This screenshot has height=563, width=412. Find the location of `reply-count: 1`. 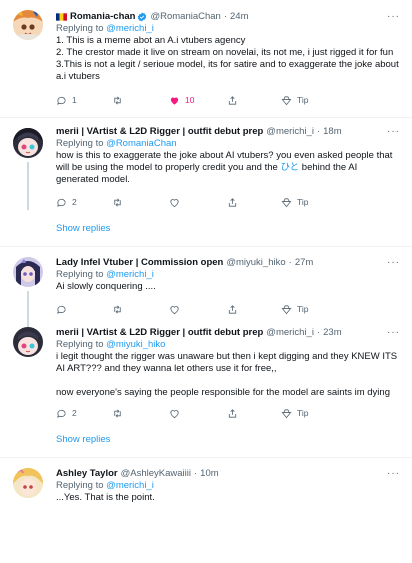

reply-count: 1 is located at coordinates (74, 100).